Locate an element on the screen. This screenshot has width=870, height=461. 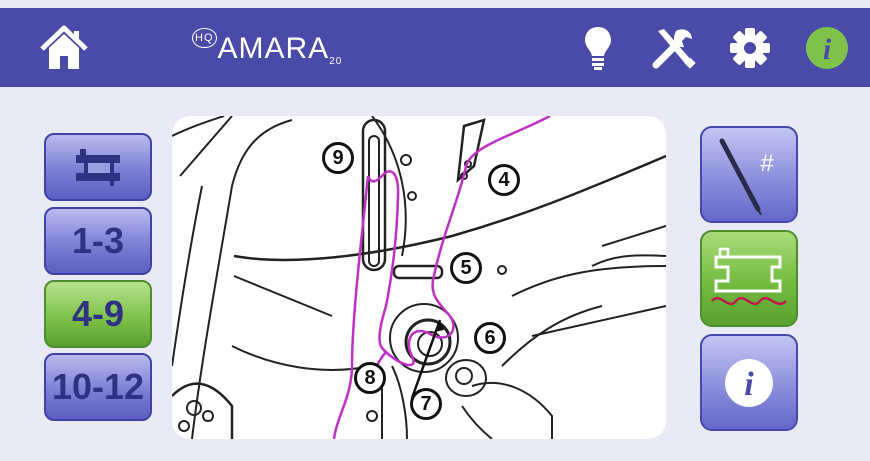
tab-steps-10-12: 10-12 is located at coordinates (98, 387).